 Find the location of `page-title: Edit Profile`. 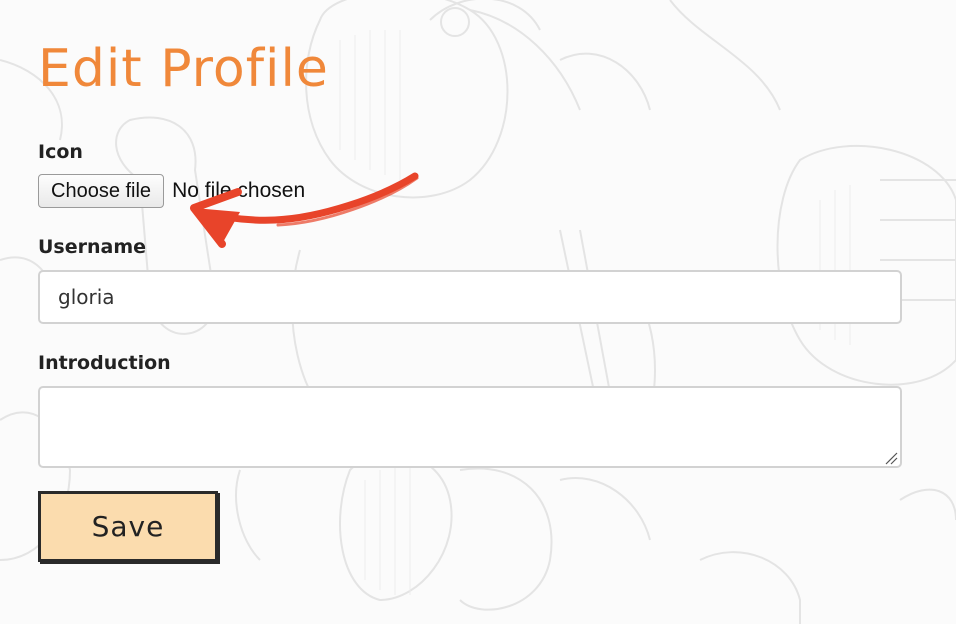

page-title: Edit Profile is located at coordinates (183, 69).